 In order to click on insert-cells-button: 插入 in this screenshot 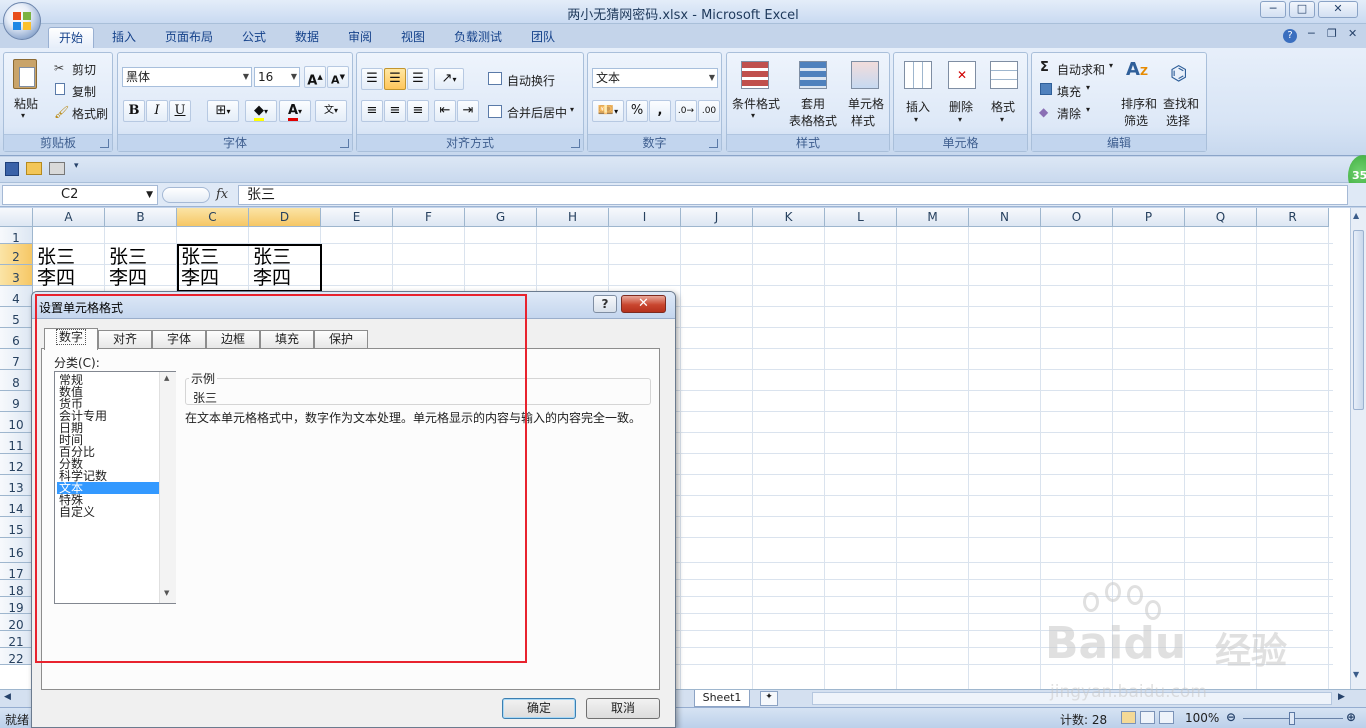, I will do `click(918, 106)`.